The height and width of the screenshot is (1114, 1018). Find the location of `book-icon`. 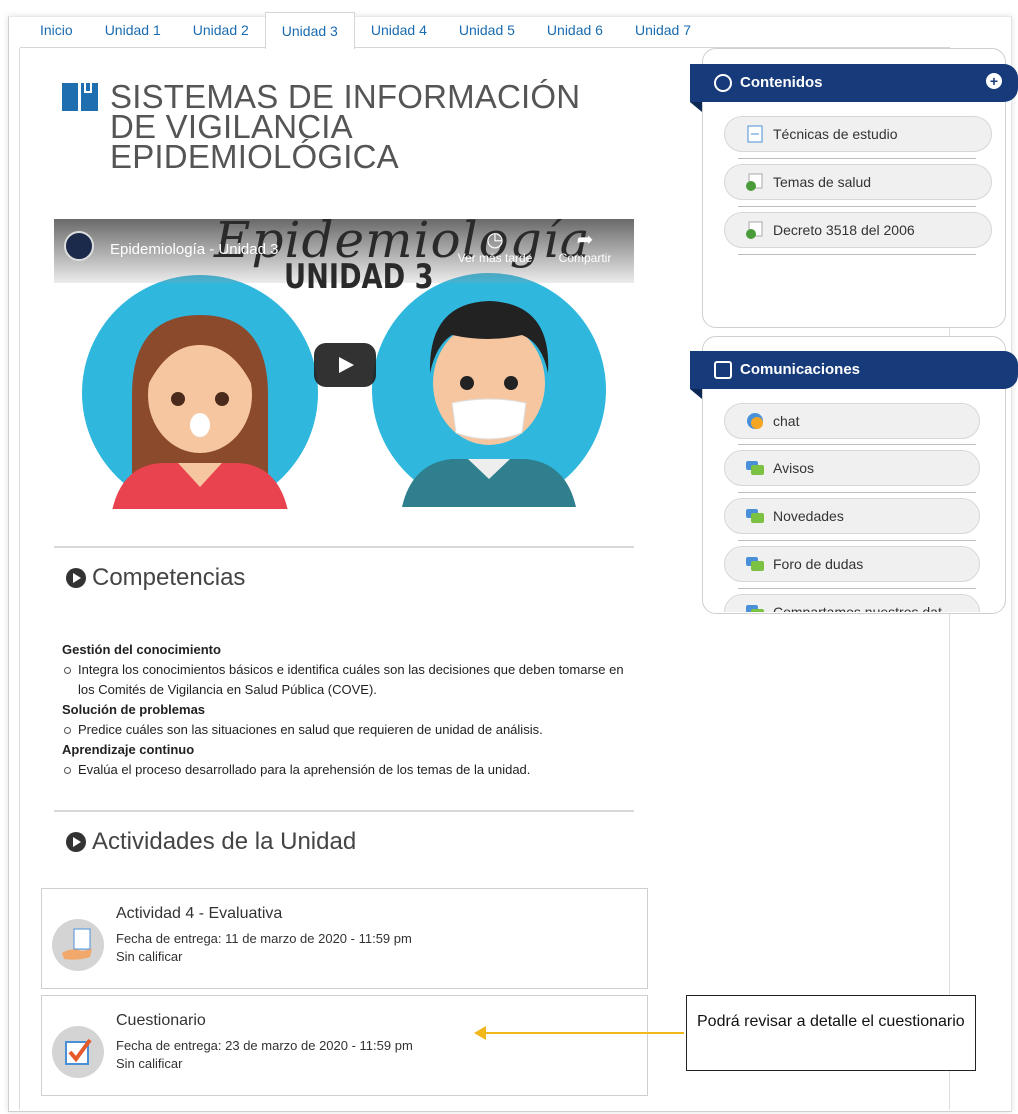

book-icon is located at coordinates (80, 97).